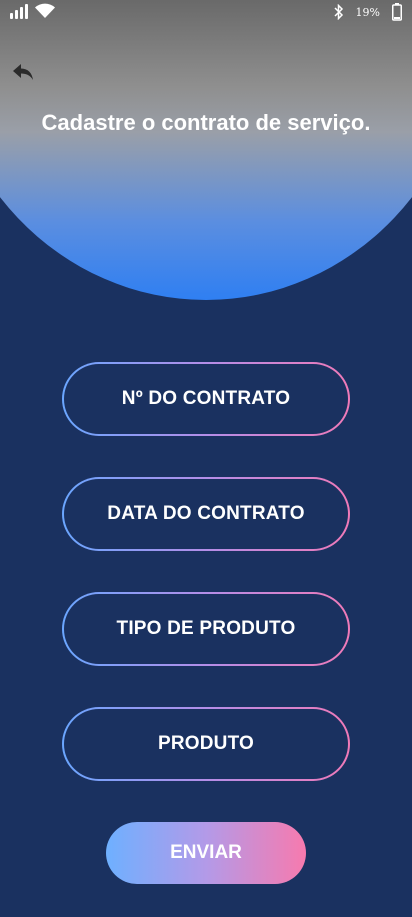 The image size is (412, 917). What do you see at coordinates (19, 11) in the screenshot?
I see `signal-icon` at bounding box center [19, 11].